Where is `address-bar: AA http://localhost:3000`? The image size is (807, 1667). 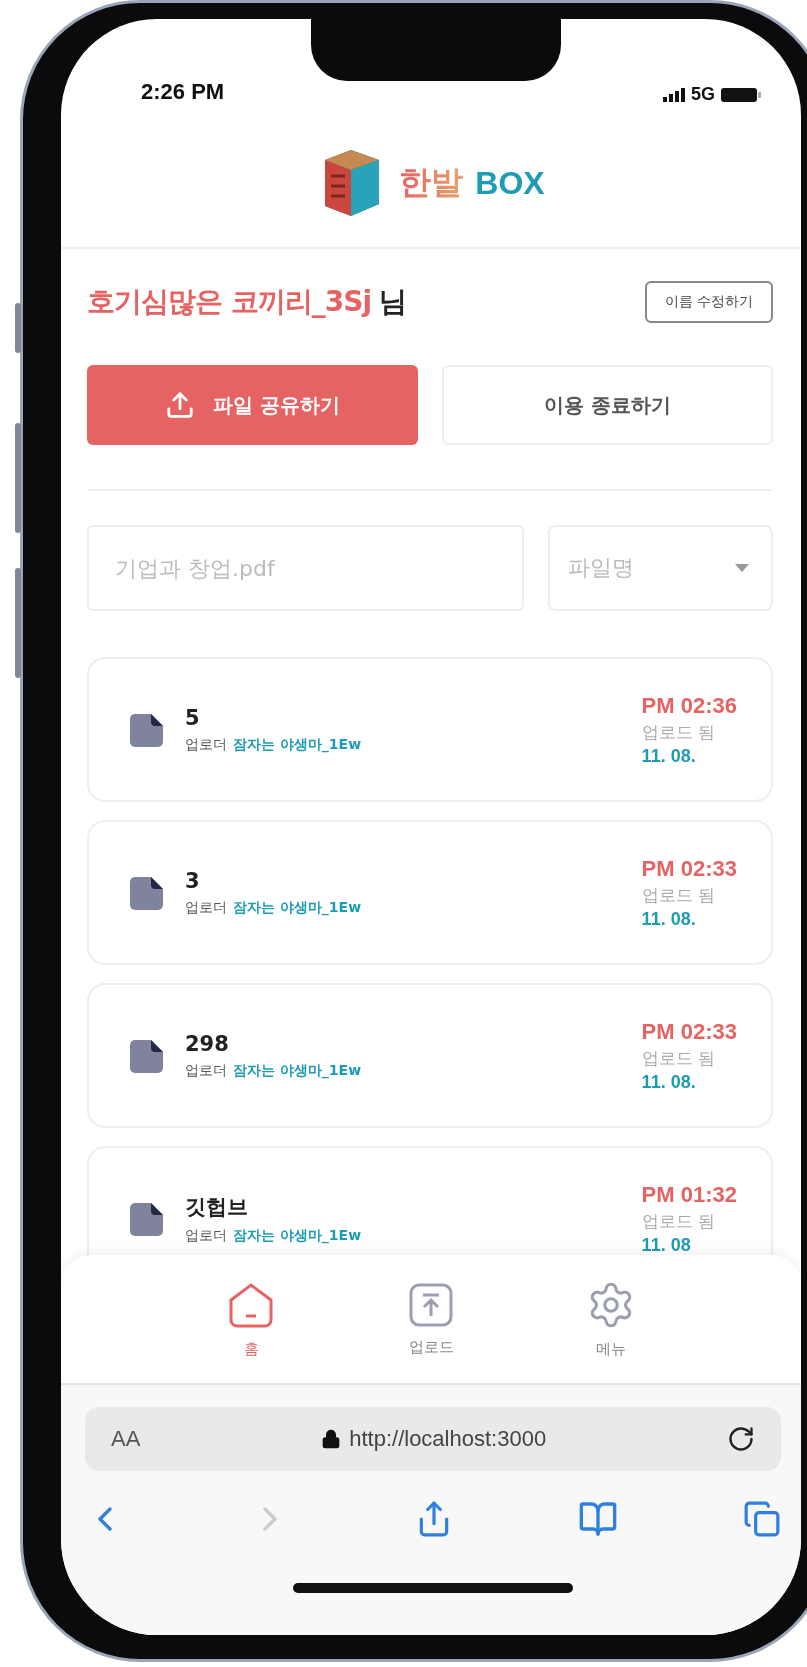
address-bar: AA http://localhost:3000 is located at coordinates (433, 1439).